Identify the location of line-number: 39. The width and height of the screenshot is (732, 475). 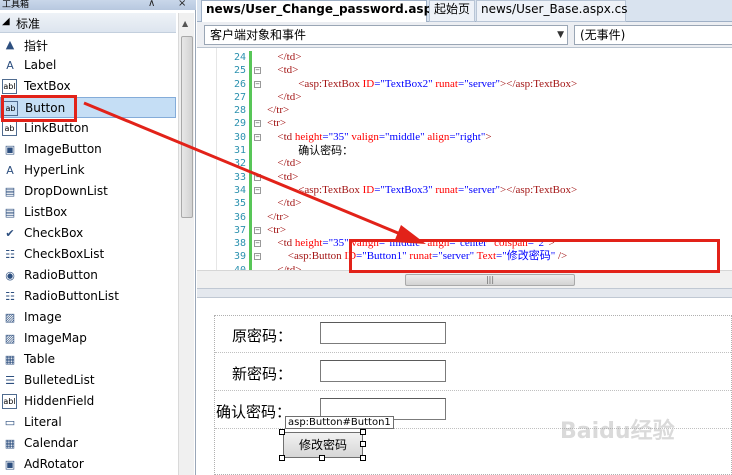
(239, 257).